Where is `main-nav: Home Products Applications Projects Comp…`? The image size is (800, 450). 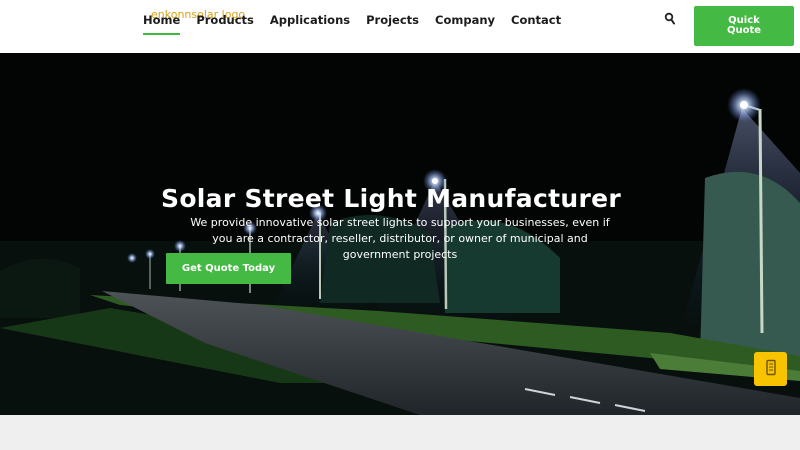 main-nav: Home Products Applications Projects Comp… is located at coordinates (360, 24).